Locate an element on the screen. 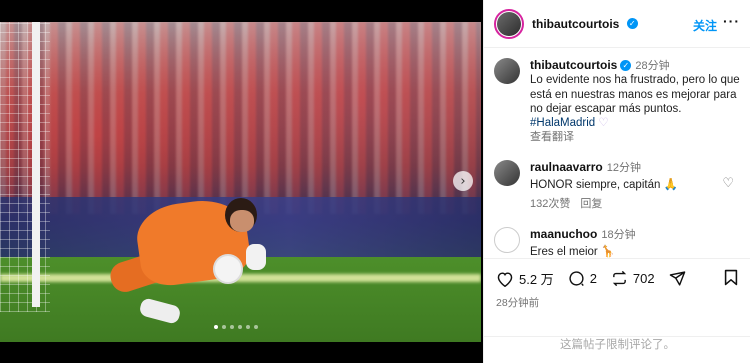 This screenshot has height=363, width=750. caption-username: thibautcourtois is located at coordinates (573, 65).